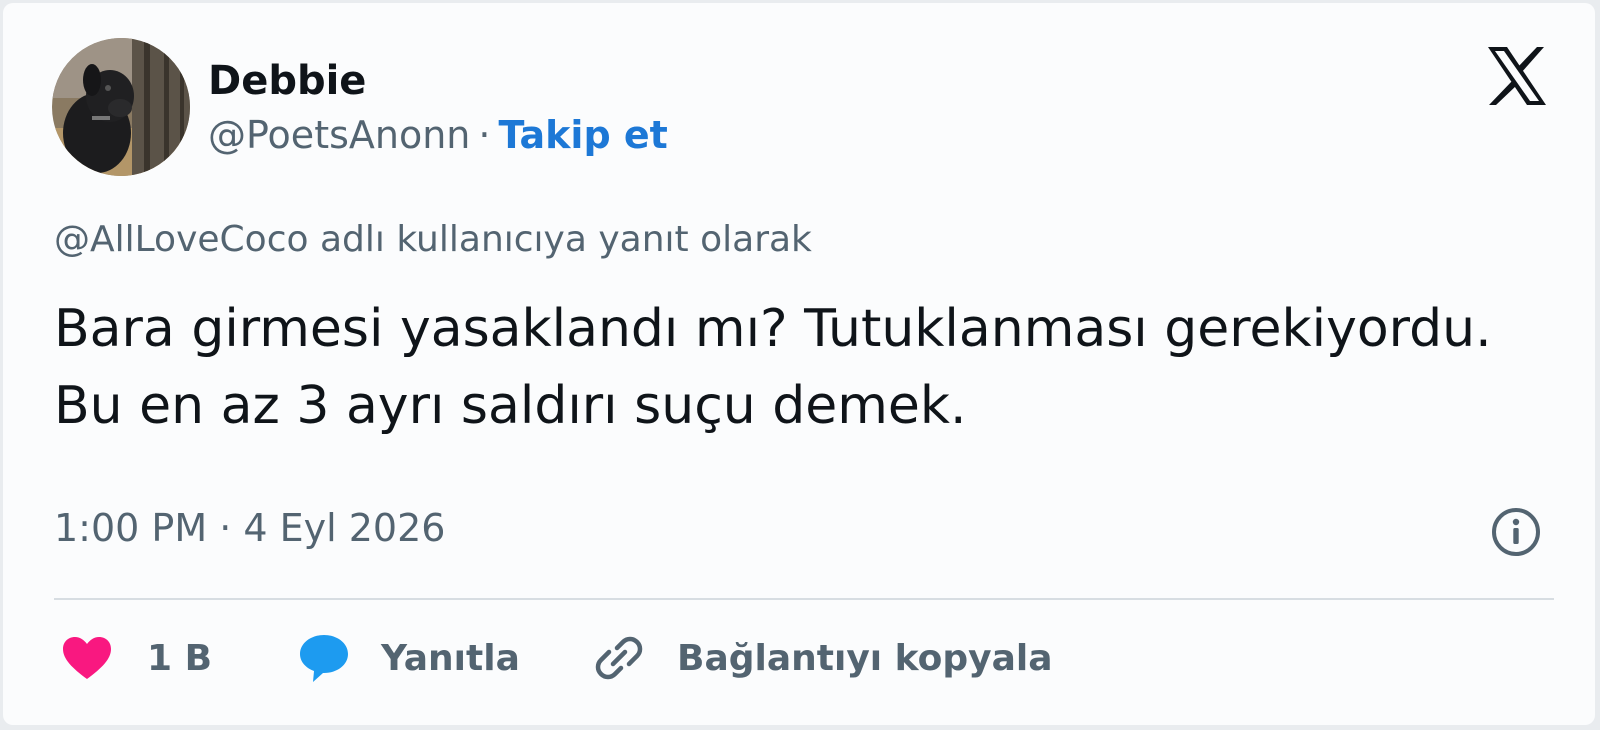  Describe the element at coordinates (804, 599) in the screenshot. I see `divider` at that location.